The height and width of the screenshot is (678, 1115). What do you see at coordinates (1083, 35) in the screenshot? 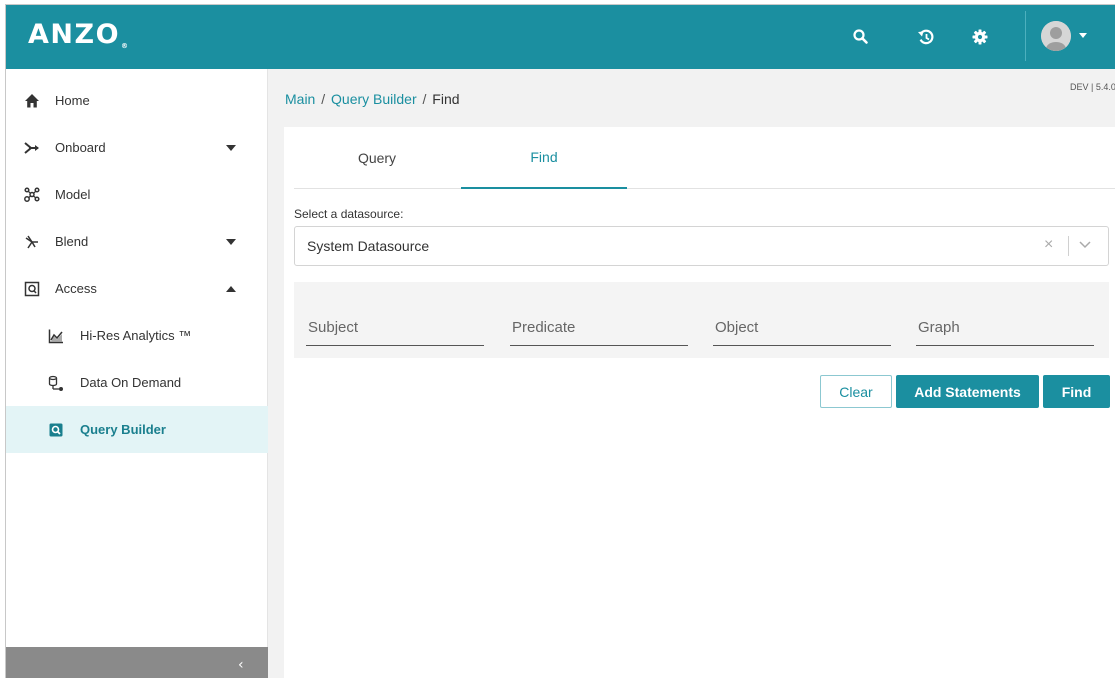
I see `user-menu-caret-icon` at bounding box center [1083, 35].